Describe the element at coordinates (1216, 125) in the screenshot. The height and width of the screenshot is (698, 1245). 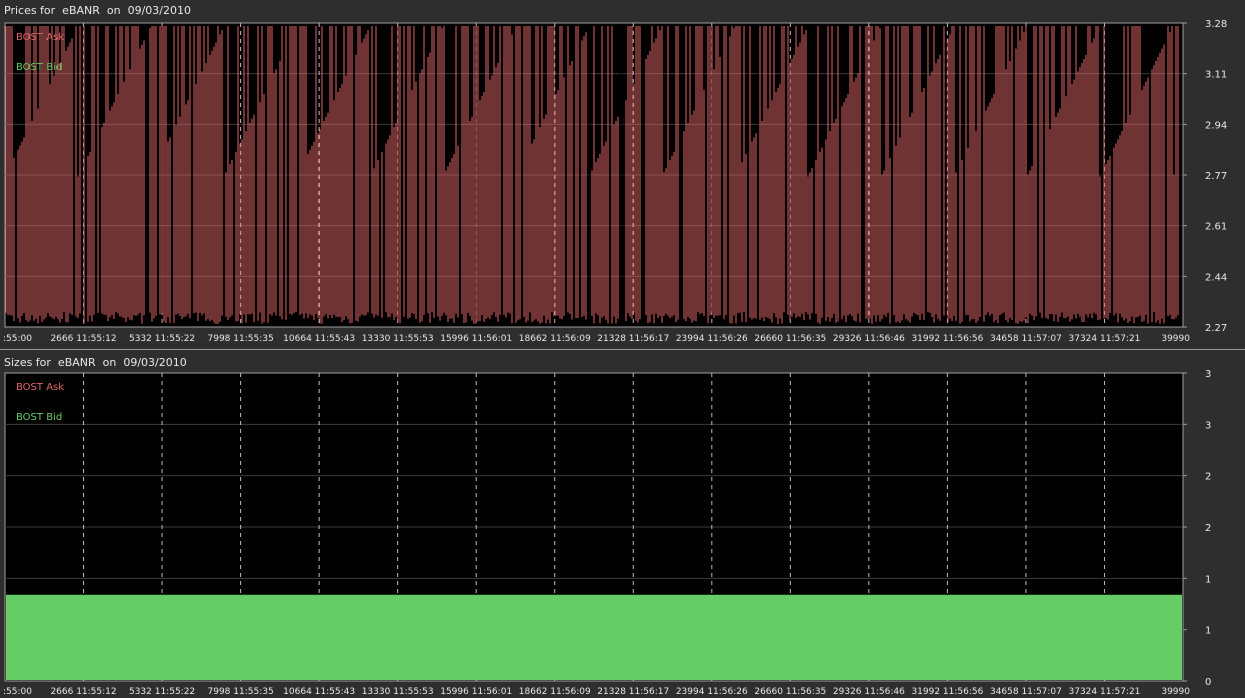
I see `y-tick-label: 2.94` at that location.